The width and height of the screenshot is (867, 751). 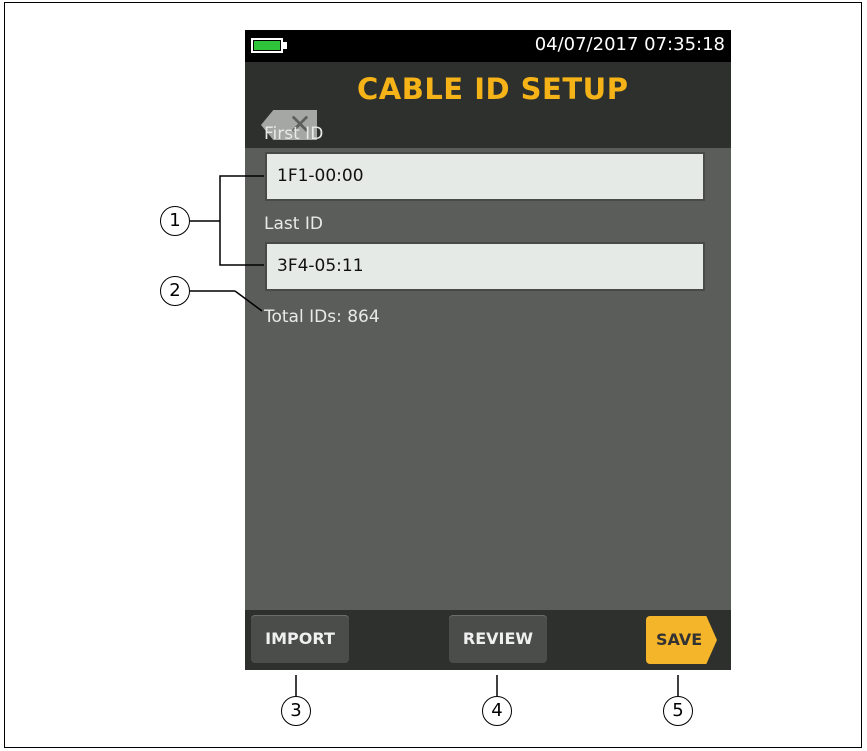 I want to click on callout-2: 2, so click(x=175, y=291).